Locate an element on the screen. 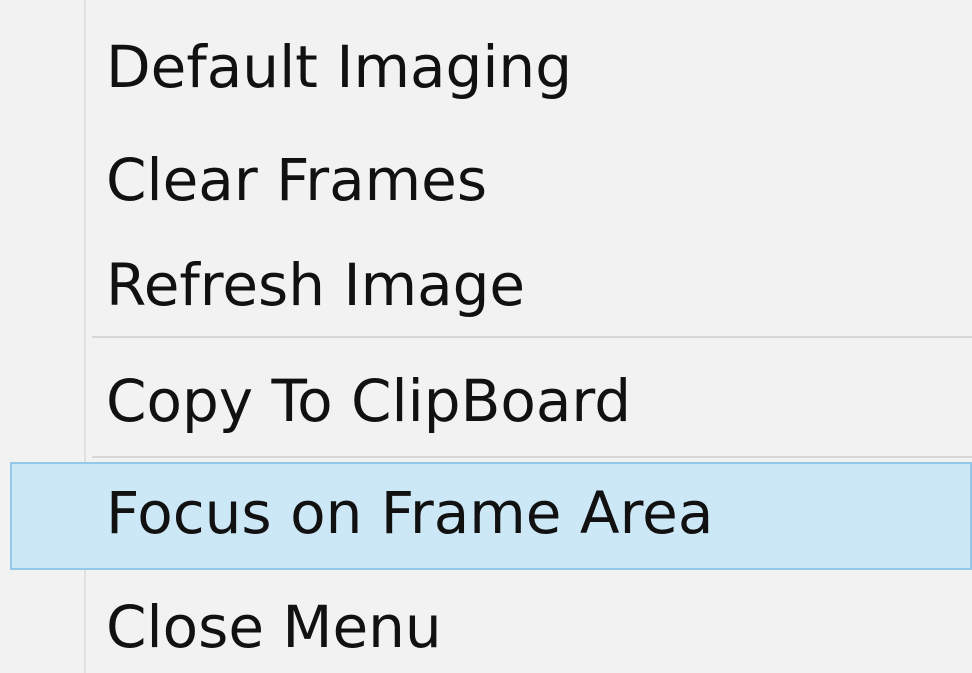 This screenshot has width=972, height=673. menu-item-label: Focus on Frame Area is located at coordinates (410, 513).